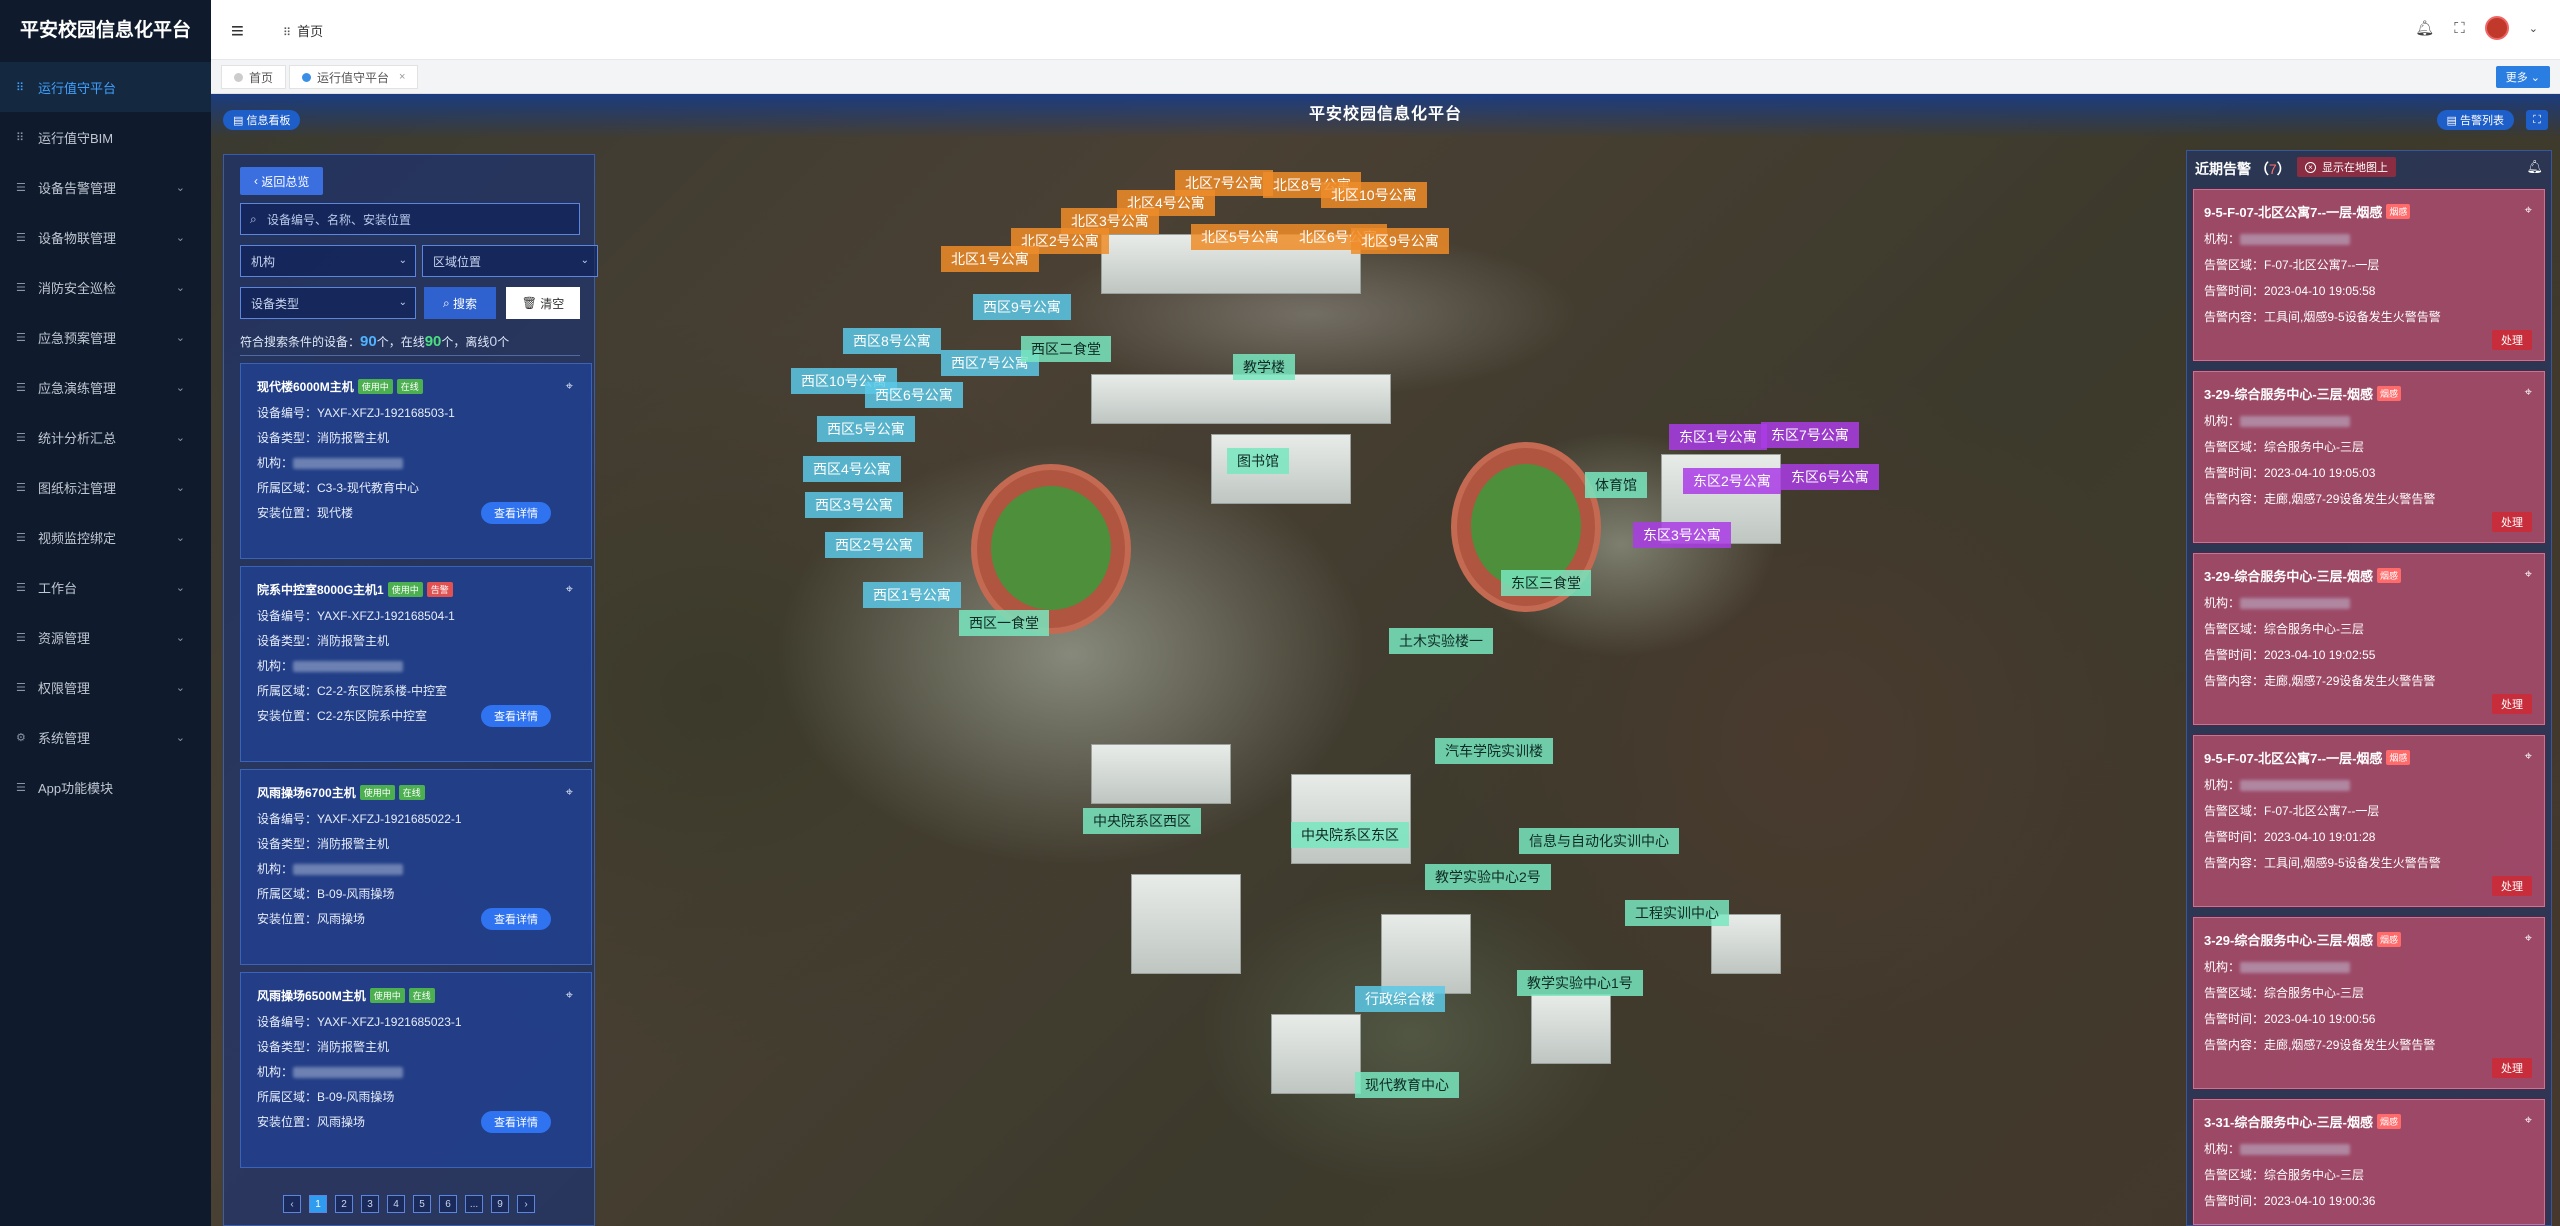  What do you see at coordinates (318, 1204) in the screenshot?
I see `page-button: 1` at bounding box center [318, 1204].